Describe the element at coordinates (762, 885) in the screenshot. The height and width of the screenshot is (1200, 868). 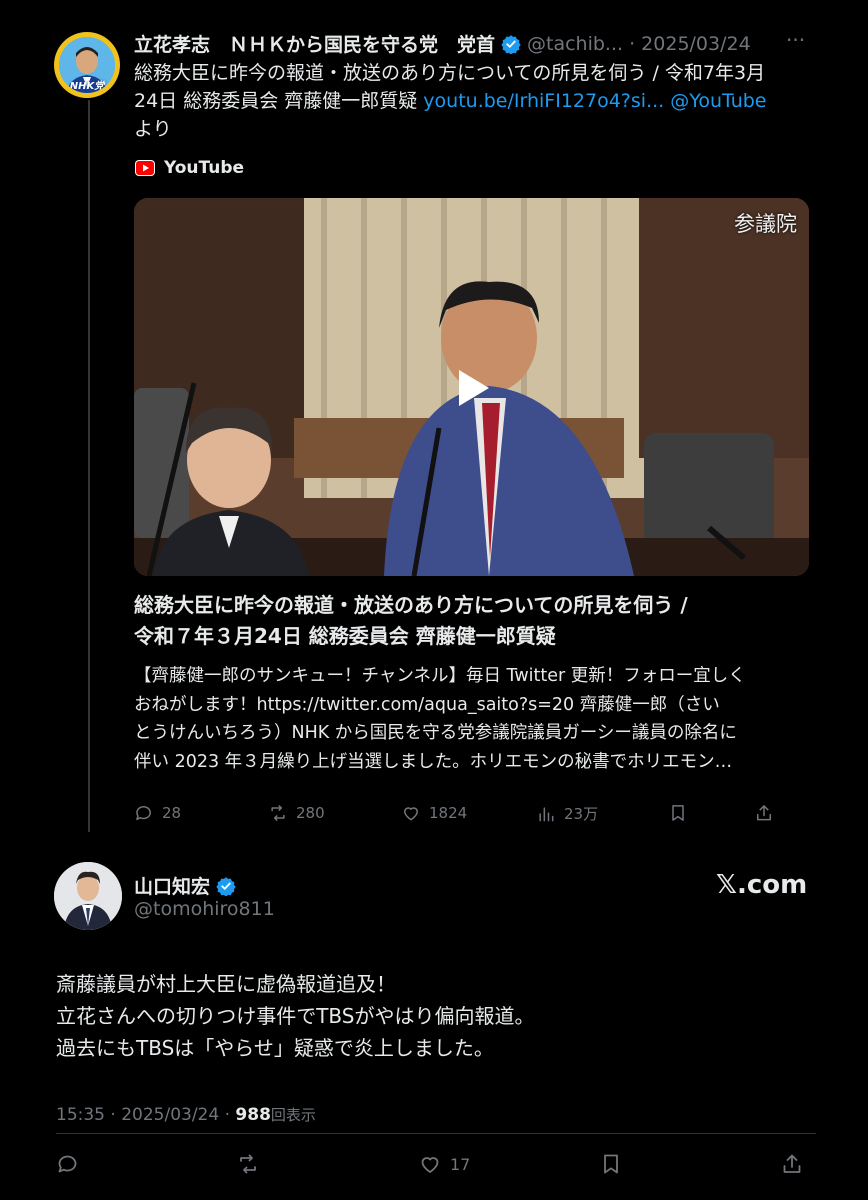
I see `x-com-logo: 𝕏.com` at that location.